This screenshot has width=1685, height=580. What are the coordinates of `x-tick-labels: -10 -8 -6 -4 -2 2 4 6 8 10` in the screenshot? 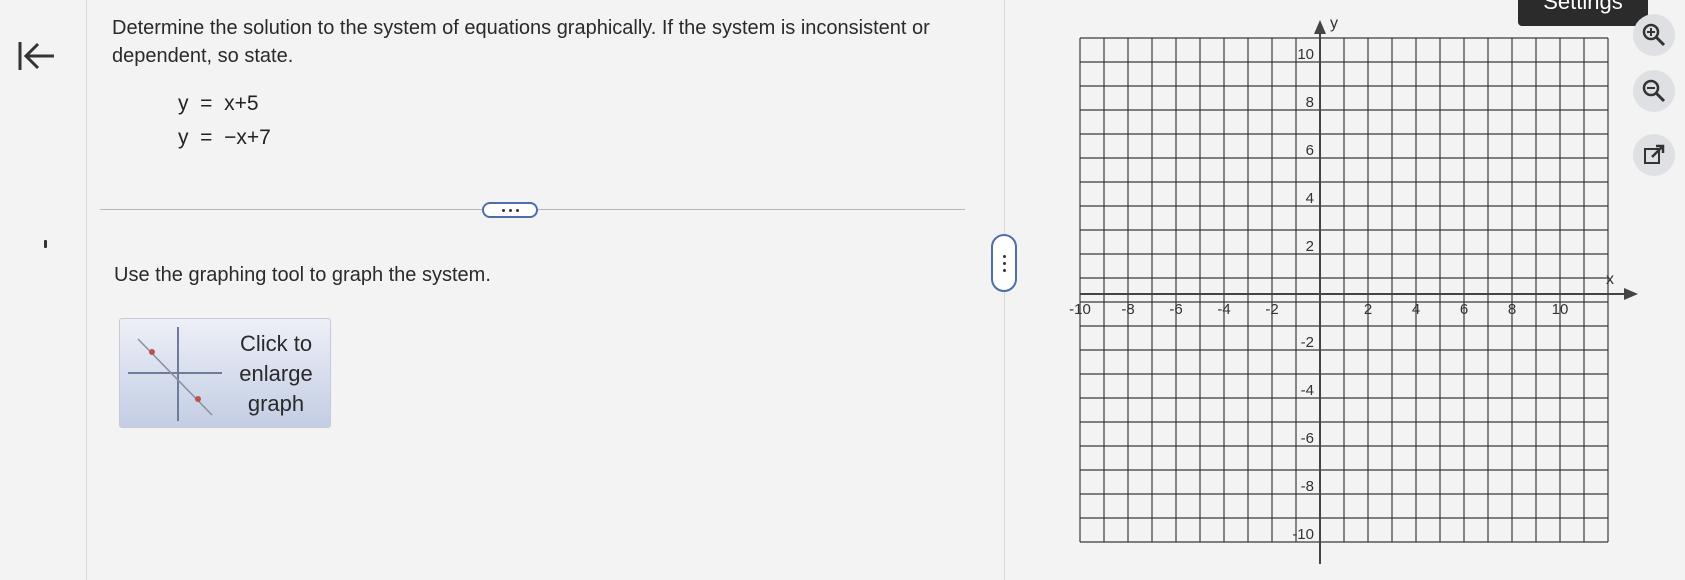 It's located at (1318, 309).